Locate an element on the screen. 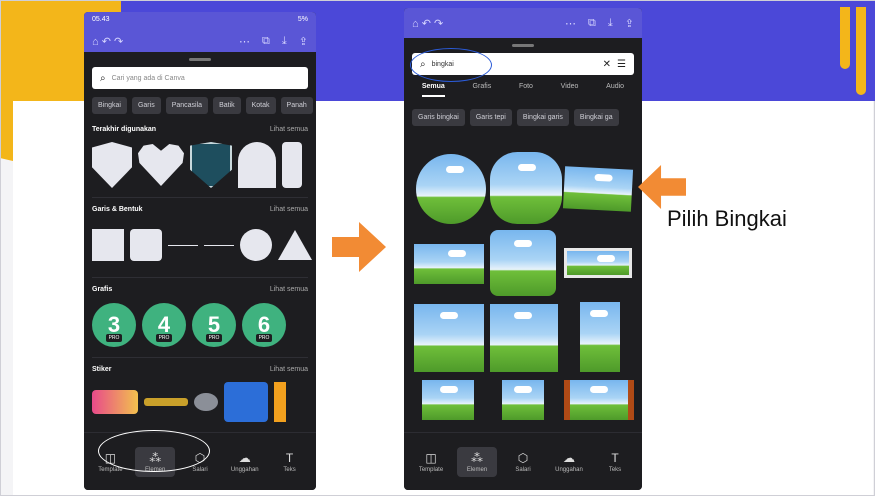  chip: Garis bingkai is located at coordinates (438, 117).